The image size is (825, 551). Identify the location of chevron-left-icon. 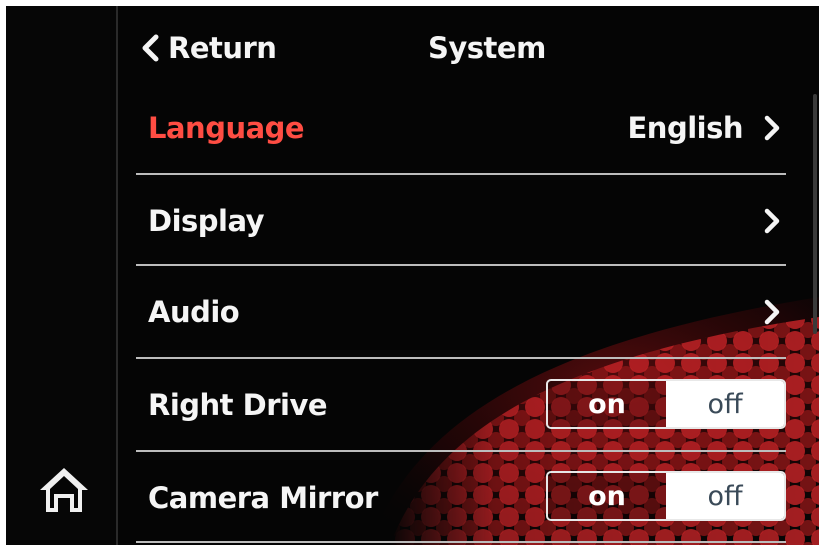
(150, 48).